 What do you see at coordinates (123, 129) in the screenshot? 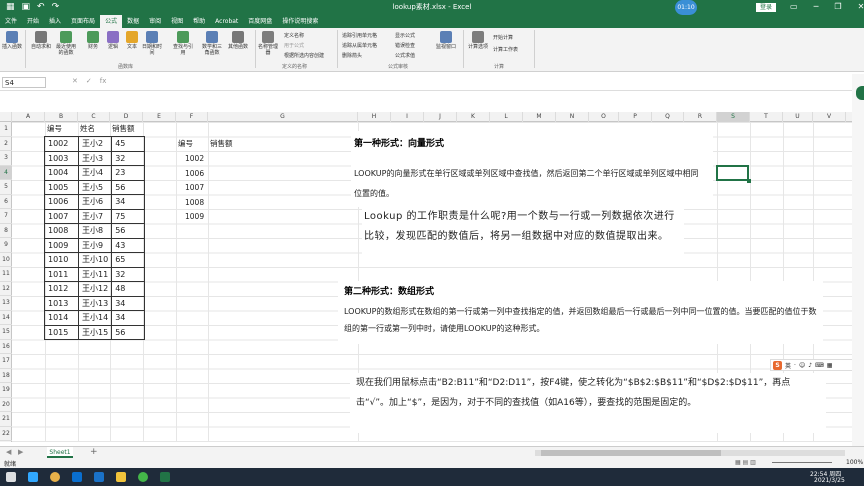
I see `table-header-sales: 销售额` at bounding box center [123, 129].